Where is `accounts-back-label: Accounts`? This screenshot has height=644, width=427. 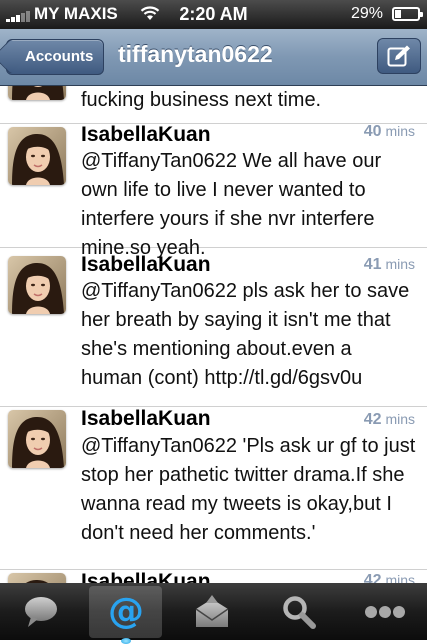 accounts-back-label: Accounts is located at coordinates (59, 56).